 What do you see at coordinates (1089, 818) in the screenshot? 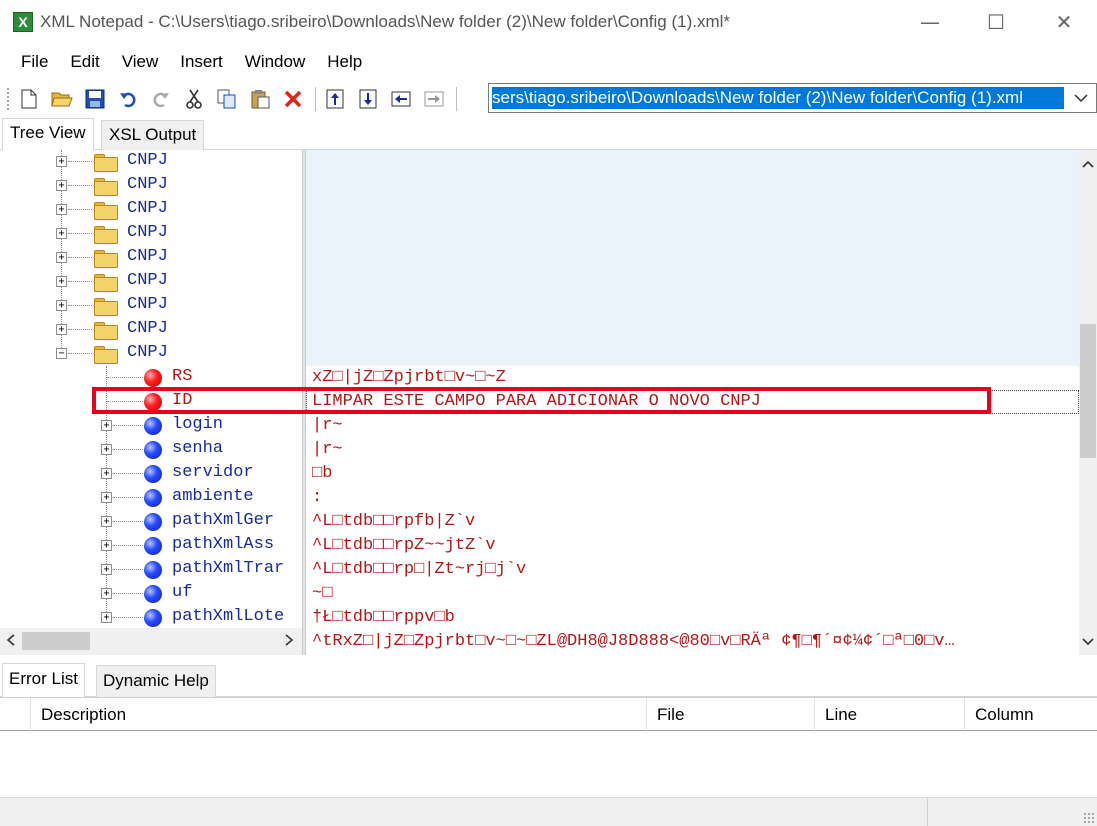
I see `resize-grip-icon` at bounding box center [1089, 818].